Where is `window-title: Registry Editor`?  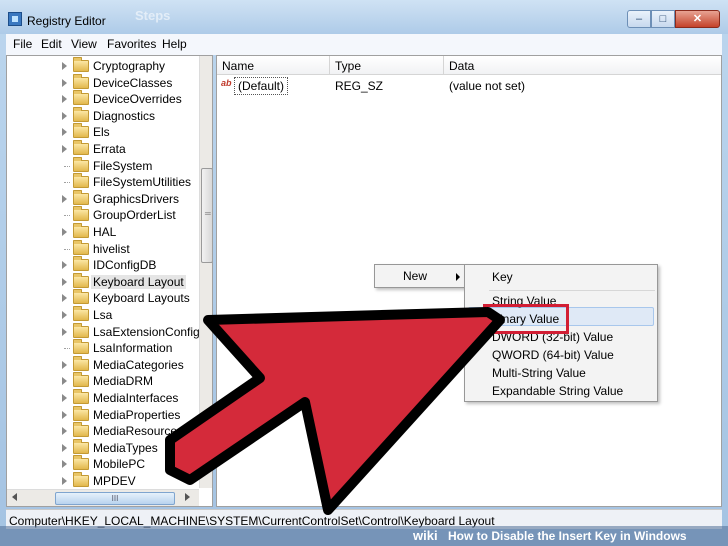 window-title: Registry Editor is located at coordinates (66, 21).